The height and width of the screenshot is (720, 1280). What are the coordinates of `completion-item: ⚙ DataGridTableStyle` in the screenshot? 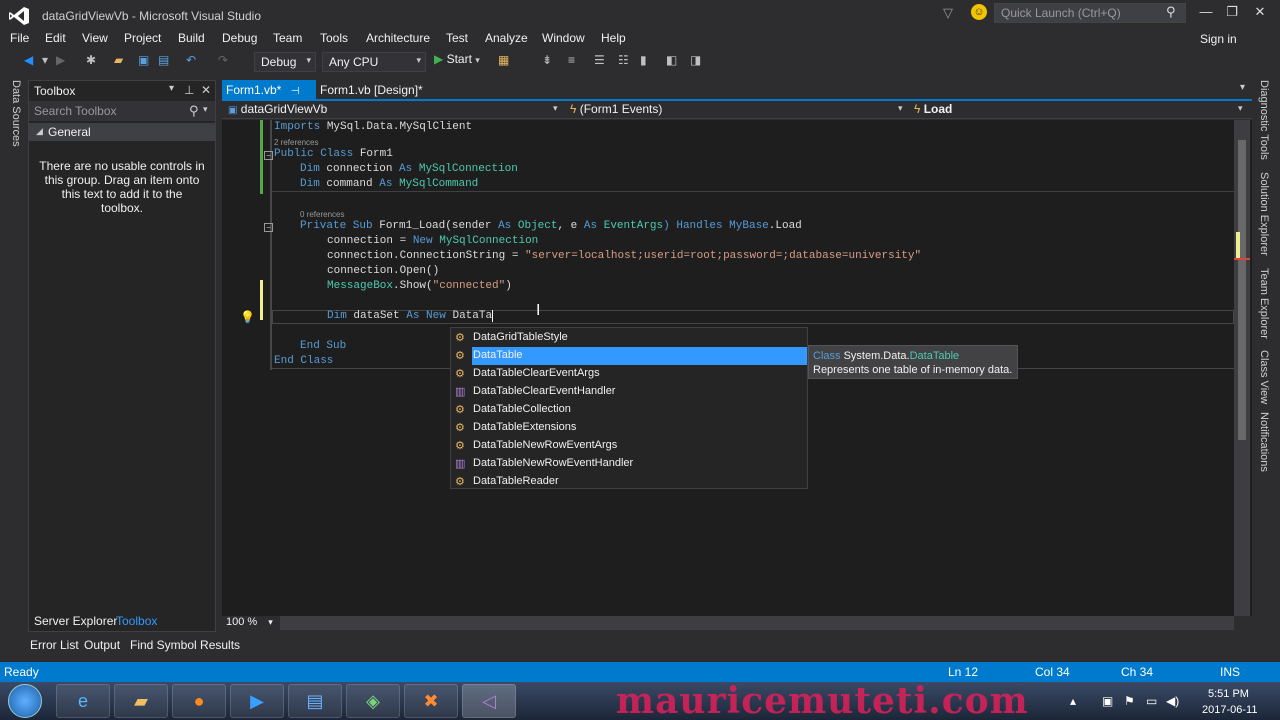 It's located at (629, 338).